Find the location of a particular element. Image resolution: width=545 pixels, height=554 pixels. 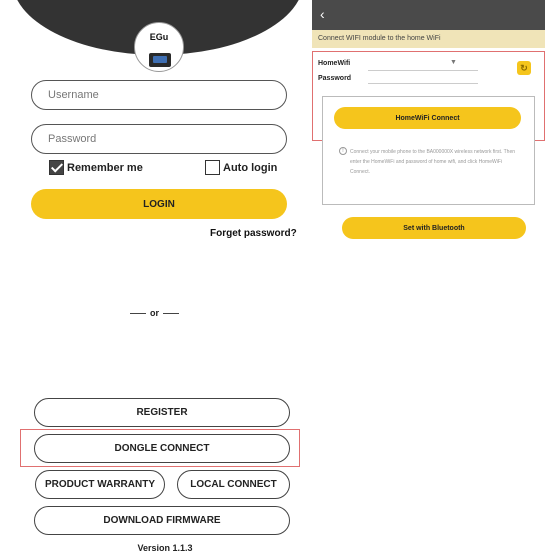

logo-text: EGu is located at coordinates (159, 37).